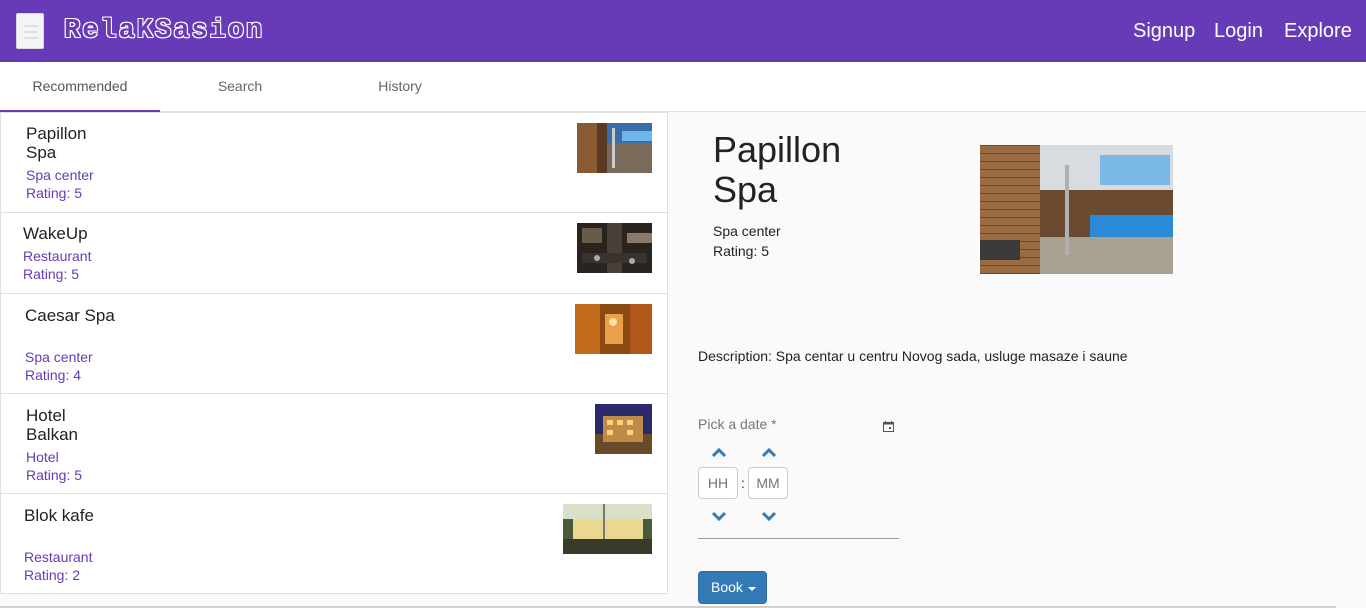  What do you see at coordinates (768, 483) in the screenshot?
I see `minute-input` at bounding box center [768, 483].